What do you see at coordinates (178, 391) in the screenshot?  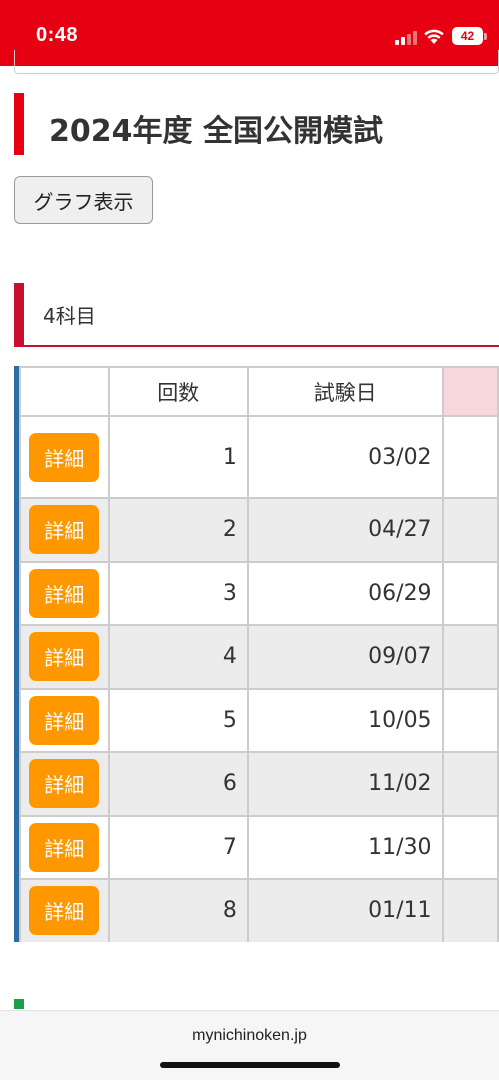 I see `column-header-count: 回数` at bounding box center [178, 391].